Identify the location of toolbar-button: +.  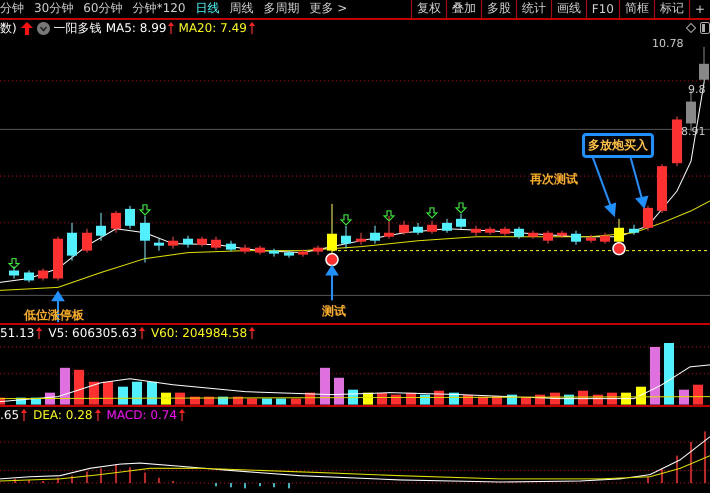
(699, 9).